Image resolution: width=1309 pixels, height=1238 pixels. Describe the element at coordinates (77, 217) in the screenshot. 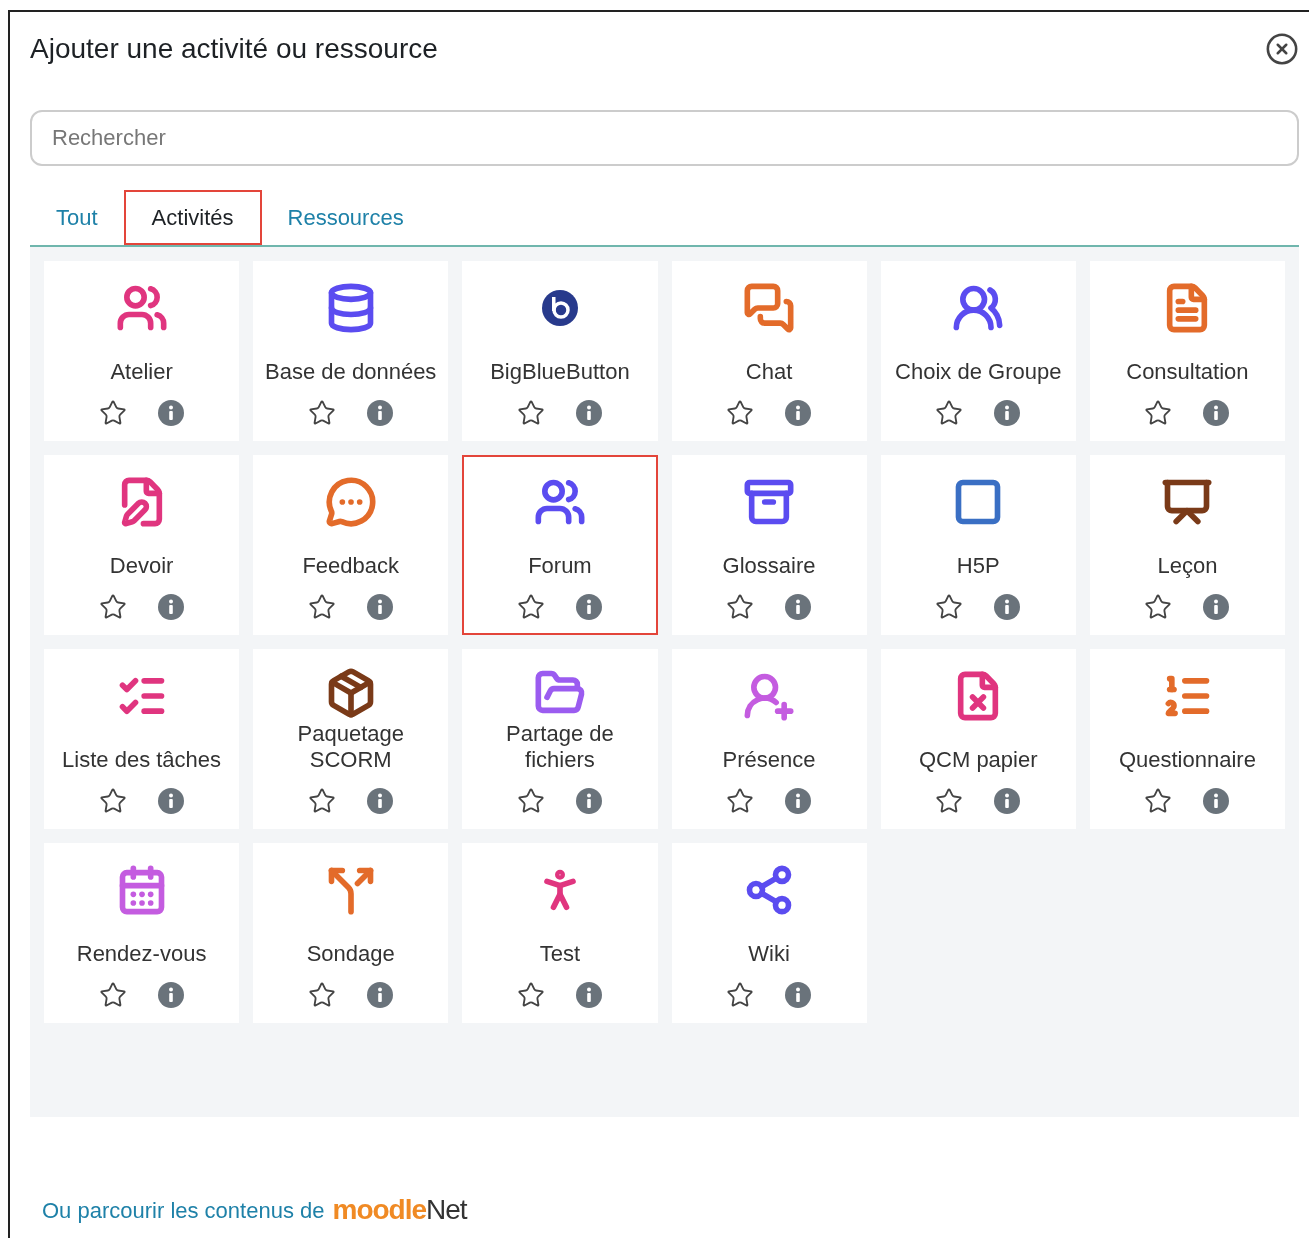

I see `tab: Tout` at that location.